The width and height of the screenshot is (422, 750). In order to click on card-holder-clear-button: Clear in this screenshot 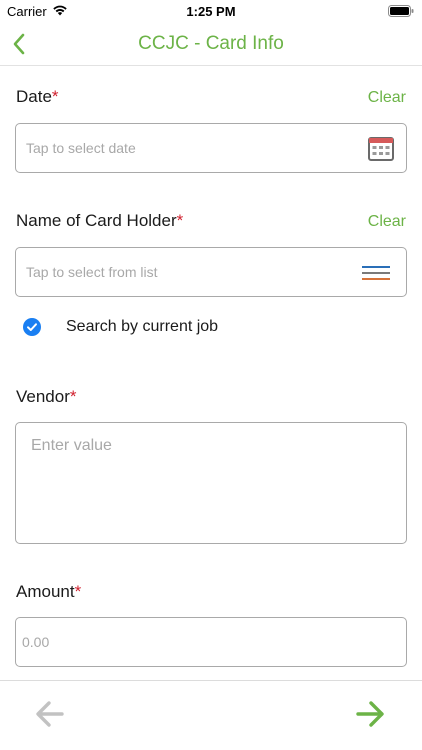, I will do `click(387, 222)`.